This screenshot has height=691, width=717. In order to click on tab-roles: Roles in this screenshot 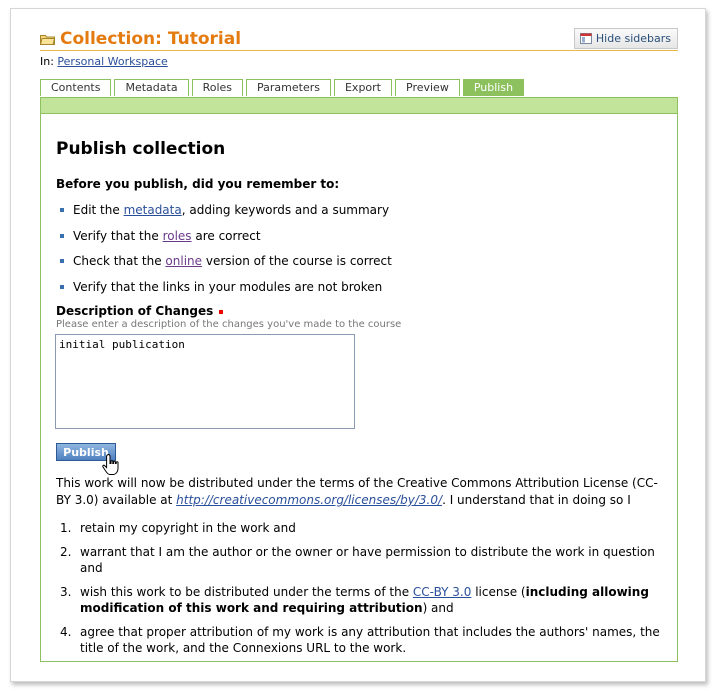, I will do `click(217, 87)`.